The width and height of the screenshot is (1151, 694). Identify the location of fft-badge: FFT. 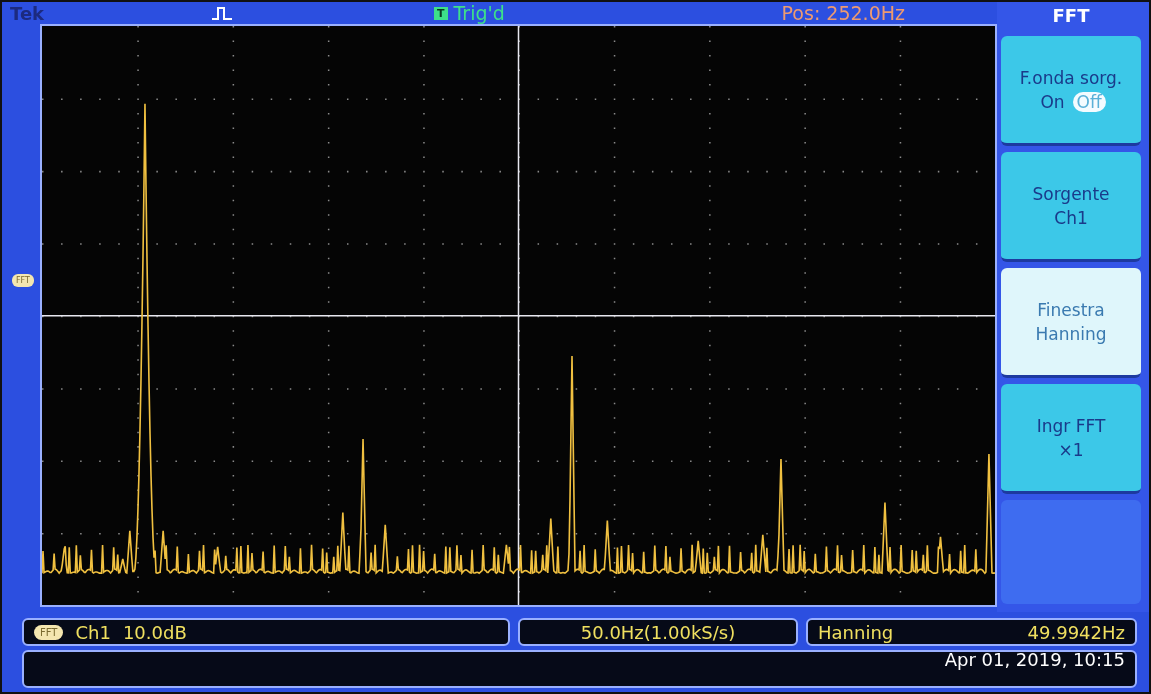
(49, 632).